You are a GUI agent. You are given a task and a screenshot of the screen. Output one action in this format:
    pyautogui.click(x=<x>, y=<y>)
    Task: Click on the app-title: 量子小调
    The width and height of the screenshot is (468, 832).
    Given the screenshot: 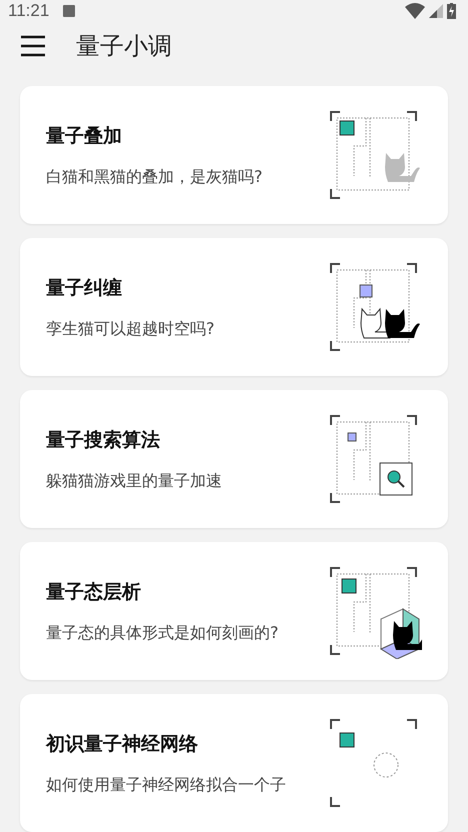 What is the action you would take?
    pyautogui.click(x=124, y=46)
    